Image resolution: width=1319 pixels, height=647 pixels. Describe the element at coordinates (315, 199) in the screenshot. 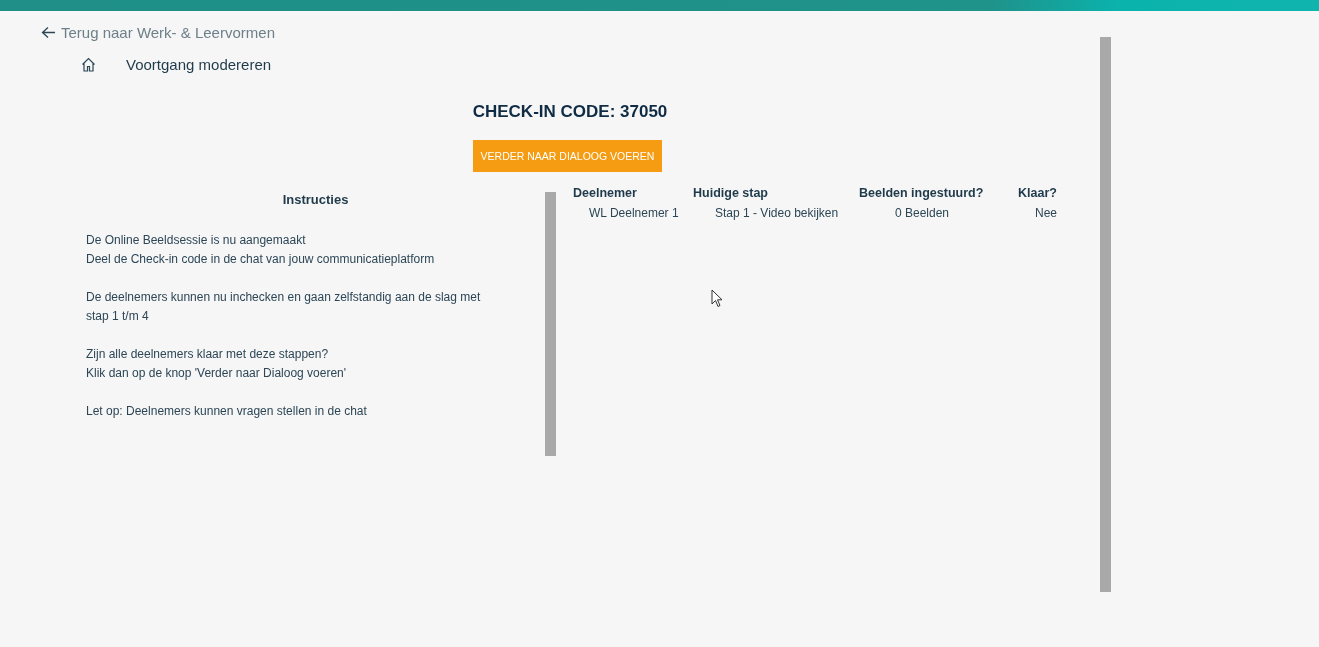

I see `instructions-heading: Instructies` at that location.